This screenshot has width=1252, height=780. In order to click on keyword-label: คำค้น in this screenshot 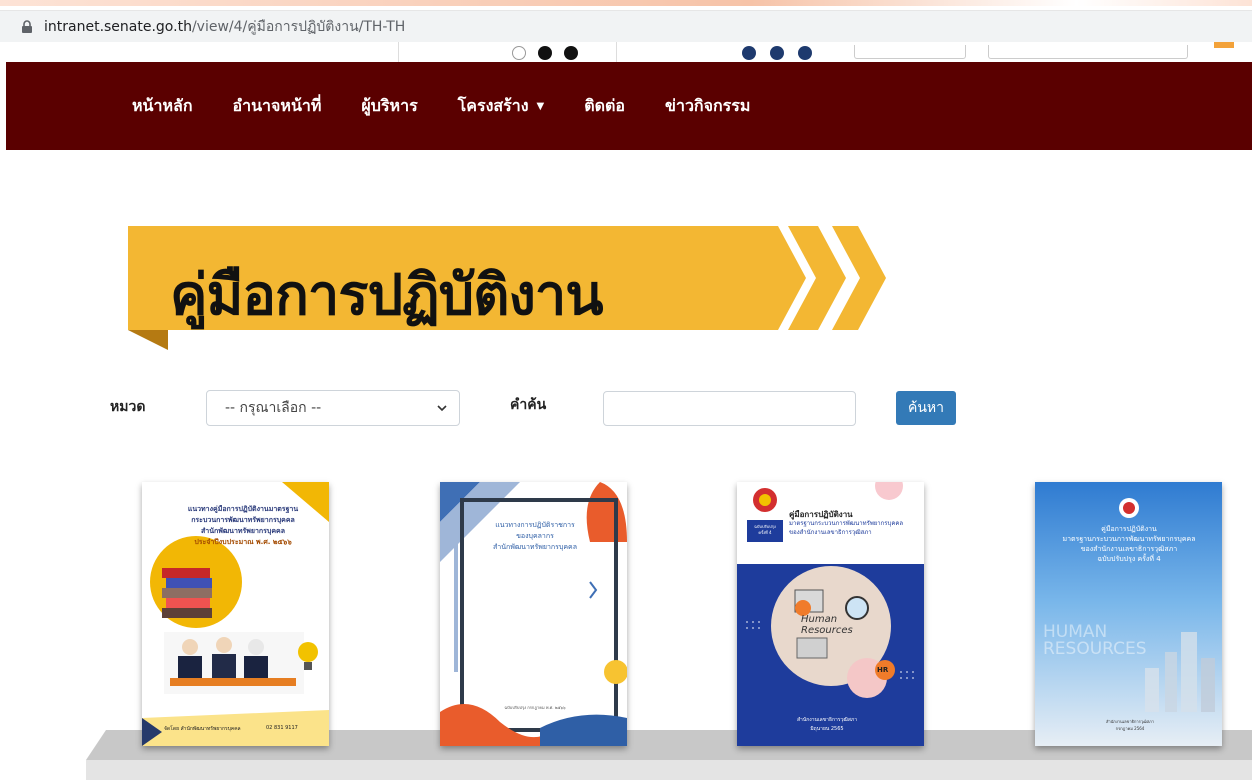, I will do `click(528, 405)`.